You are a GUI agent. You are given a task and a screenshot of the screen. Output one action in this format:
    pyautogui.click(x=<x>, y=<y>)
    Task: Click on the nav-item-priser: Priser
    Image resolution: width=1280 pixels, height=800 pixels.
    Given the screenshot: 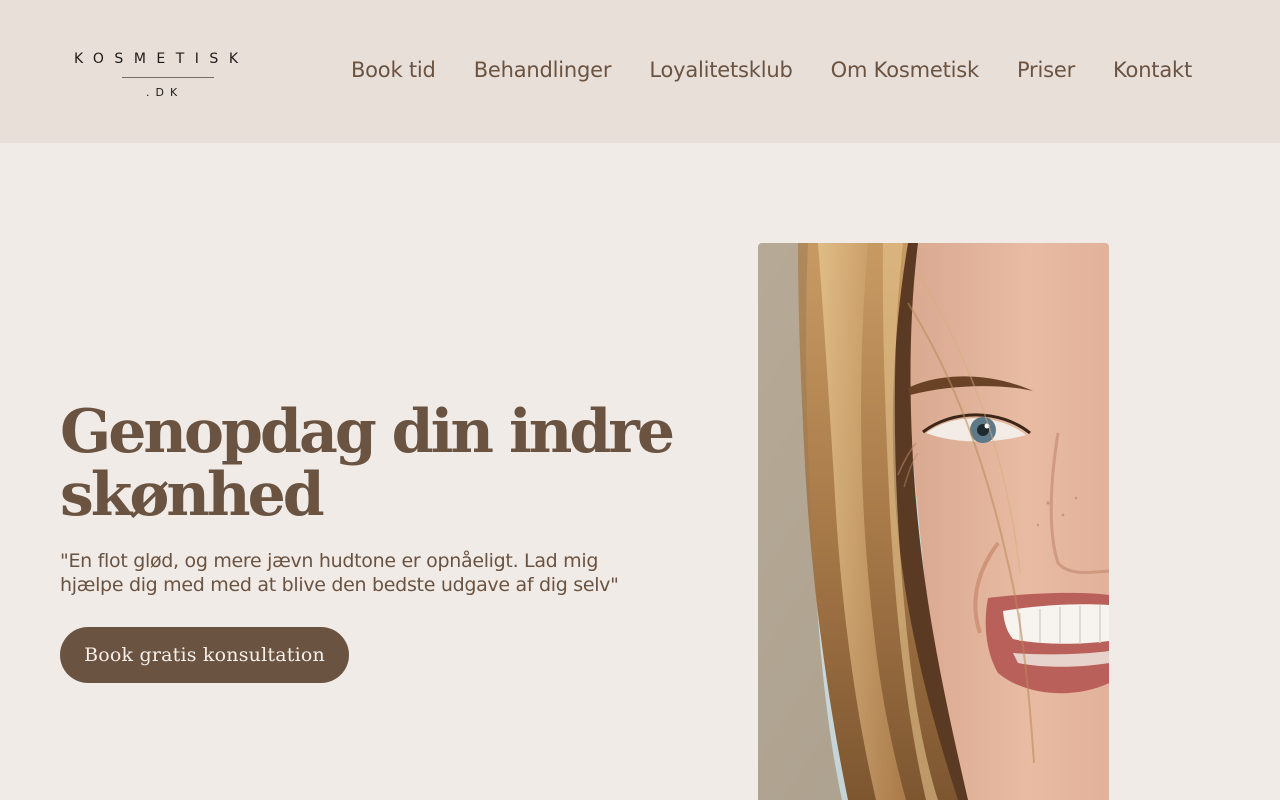 What is the action you would take?
    pyautogui.click(x=1046, y=70)
    